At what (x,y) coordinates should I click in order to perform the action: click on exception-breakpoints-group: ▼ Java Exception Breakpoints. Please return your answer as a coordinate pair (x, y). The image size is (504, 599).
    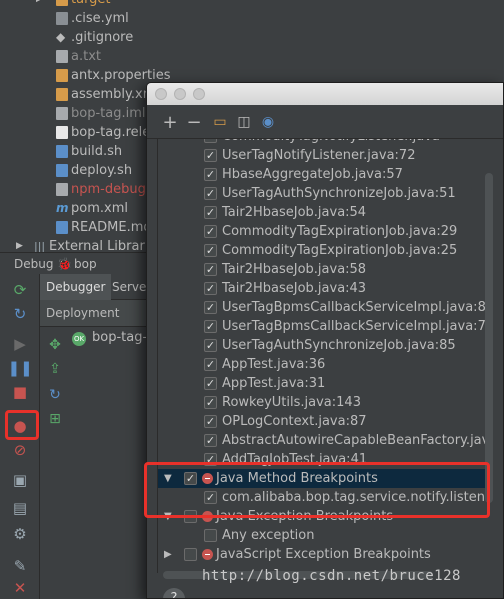
    Looking at the image, I should click on (325, 516).